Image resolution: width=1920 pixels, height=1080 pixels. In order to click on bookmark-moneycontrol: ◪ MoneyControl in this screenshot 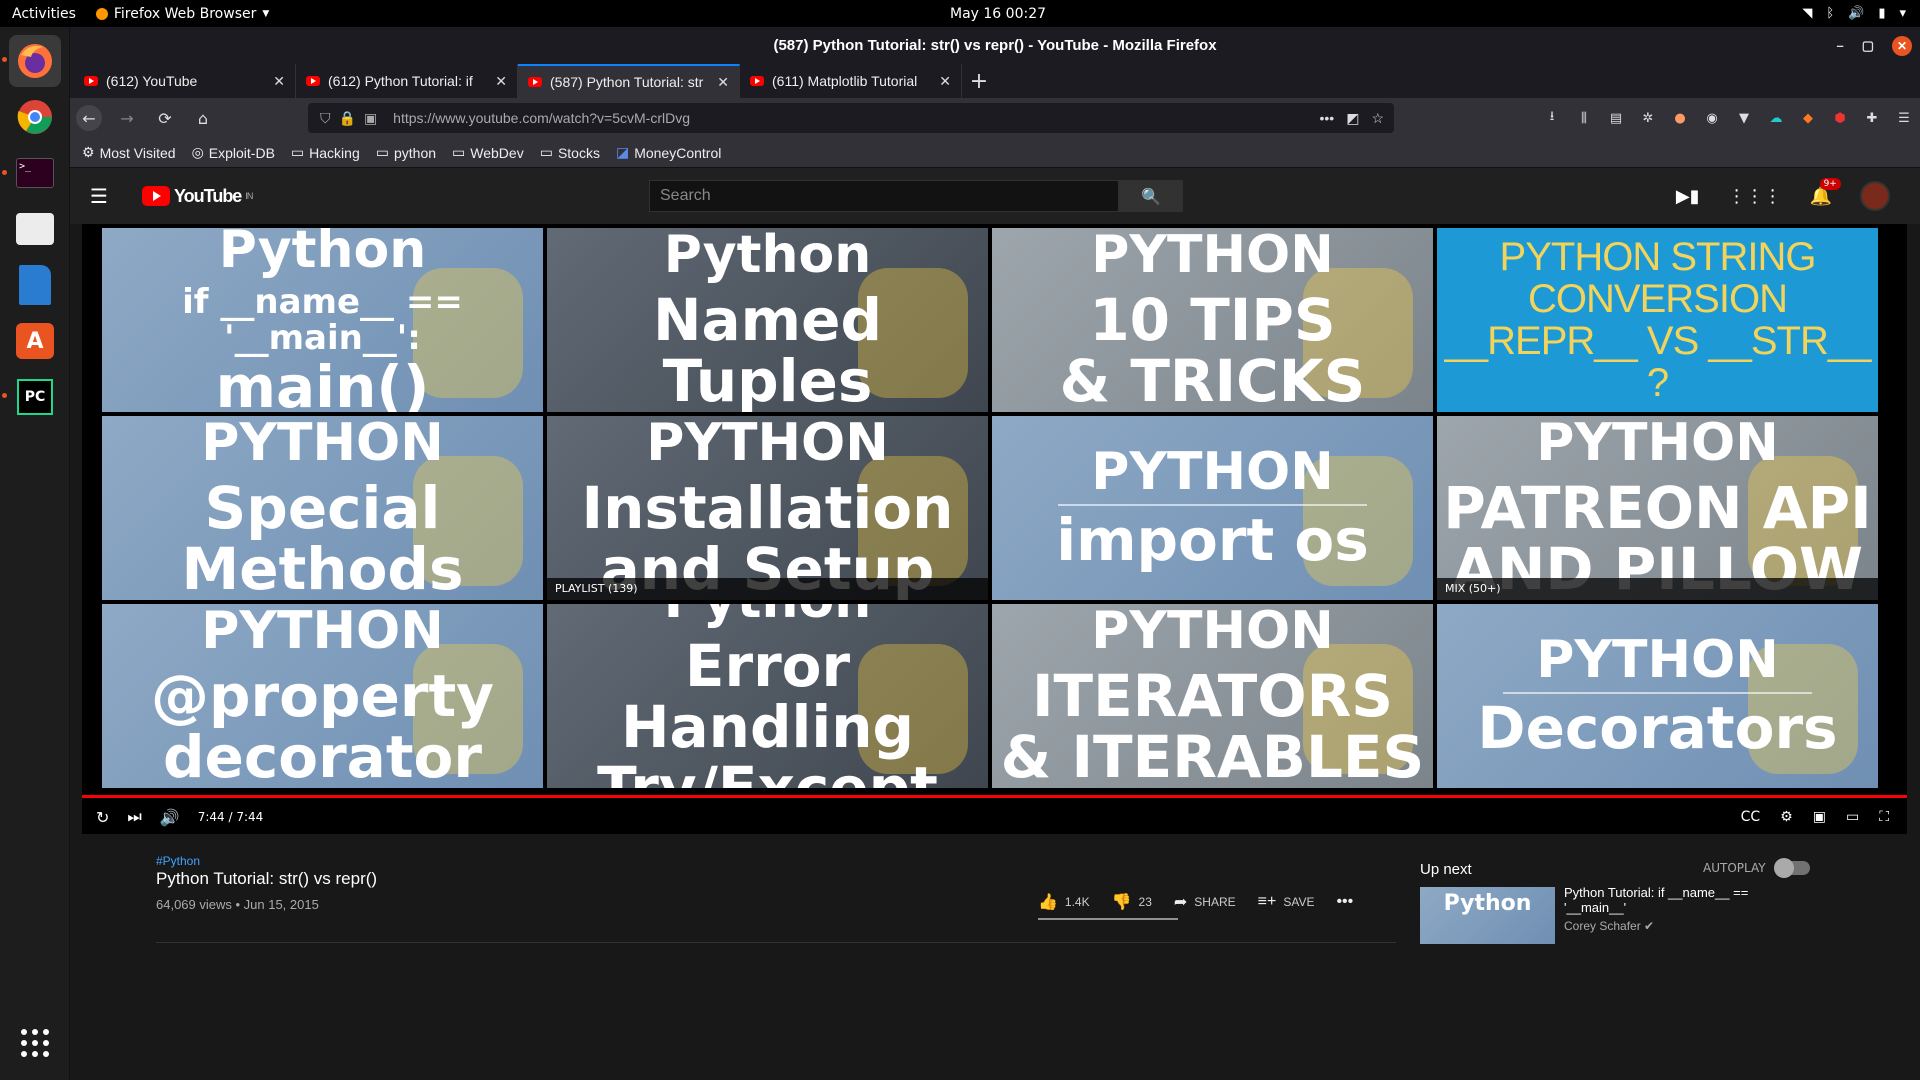, I will do `click(668, 152)`.